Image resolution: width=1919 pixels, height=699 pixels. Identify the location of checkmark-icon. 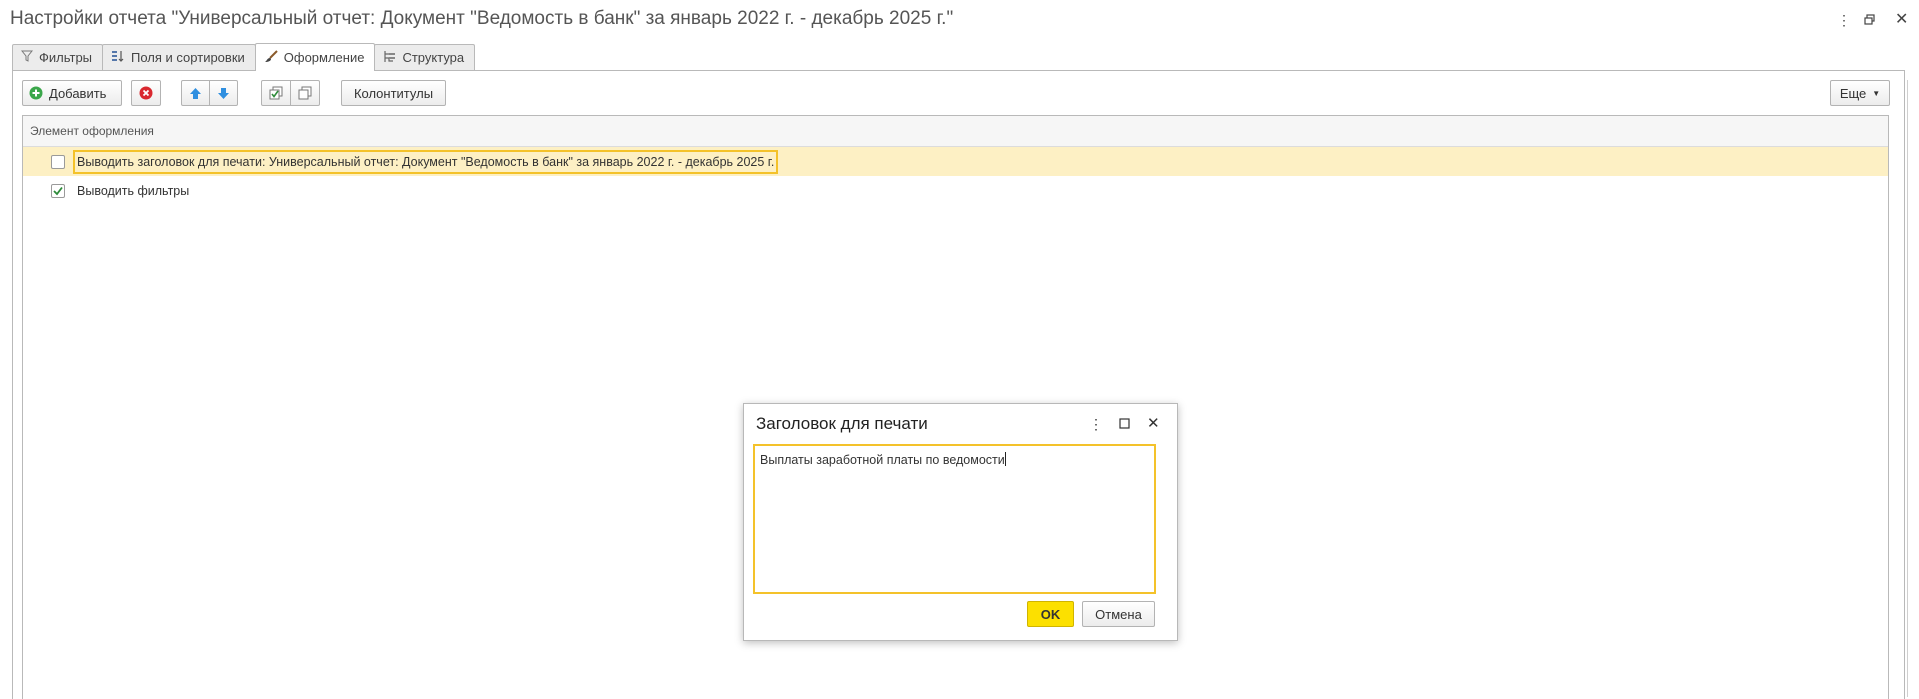
(58, 190).